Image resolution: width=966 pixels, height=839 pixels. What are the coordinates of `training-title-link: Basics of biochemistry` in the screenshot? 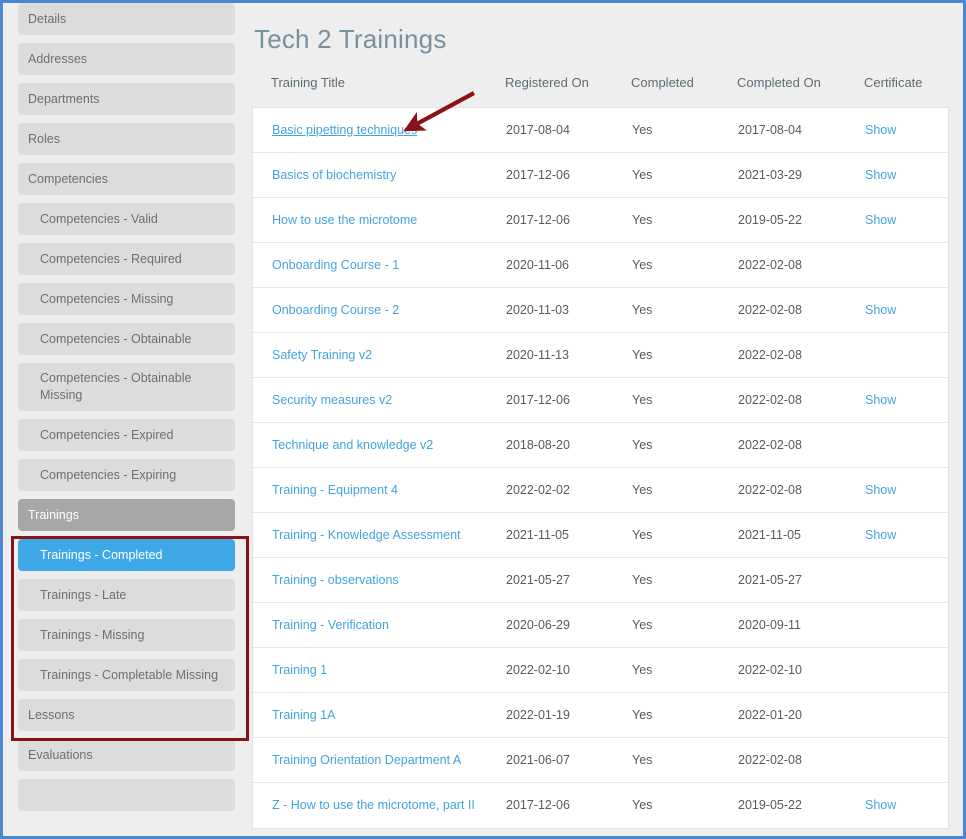 It's located at (334, 175).